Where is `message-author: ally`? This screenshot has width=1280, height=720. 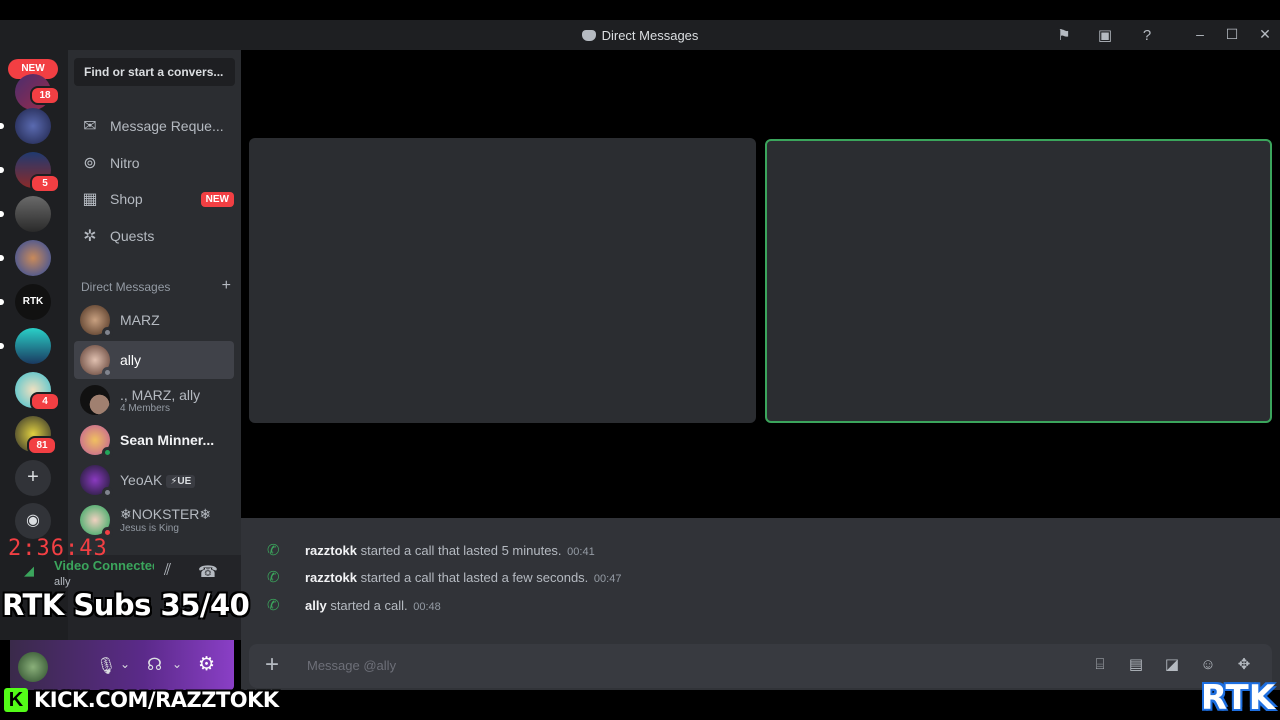 message-author: ally is located at coordinates (316, 605).